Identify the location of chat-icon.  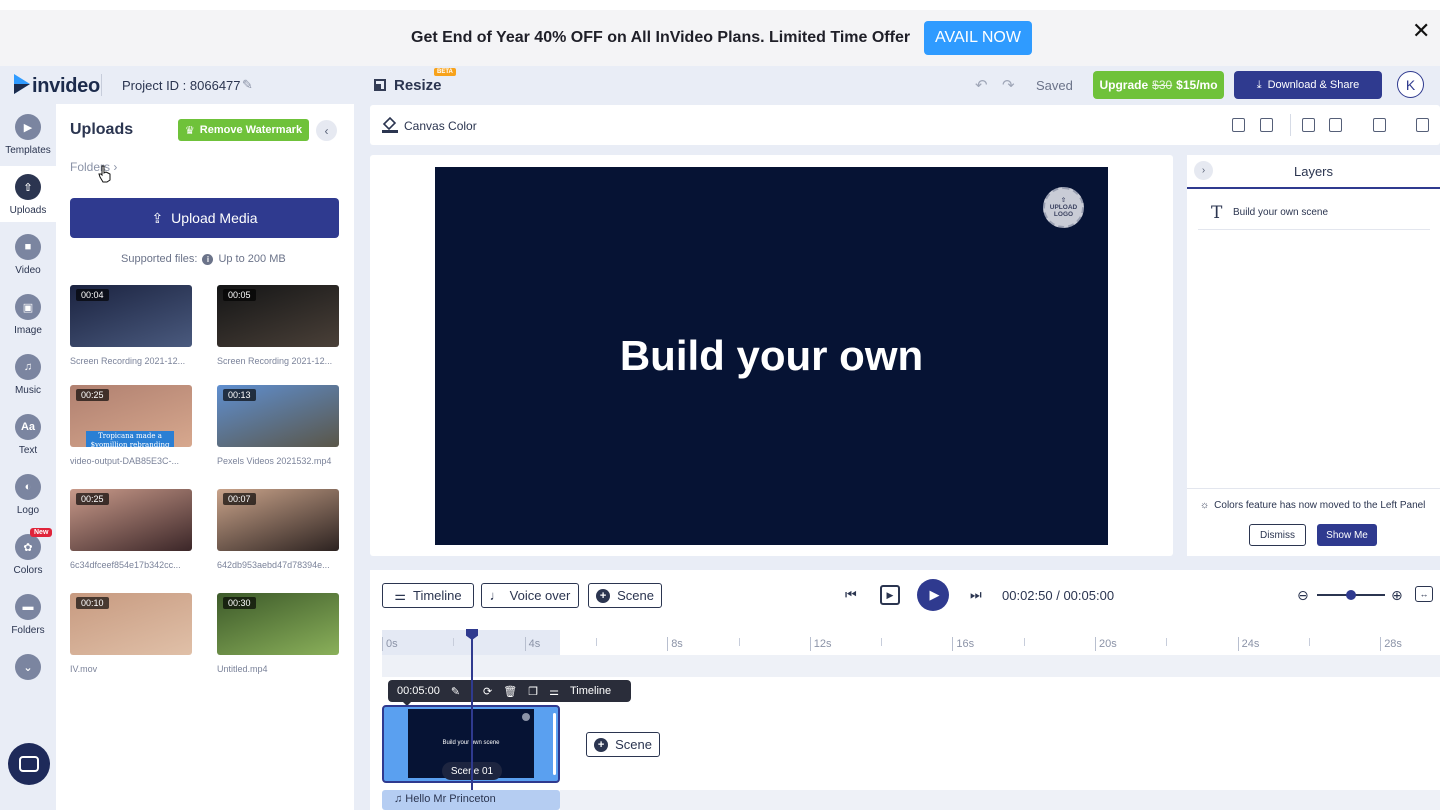
(29, 764).